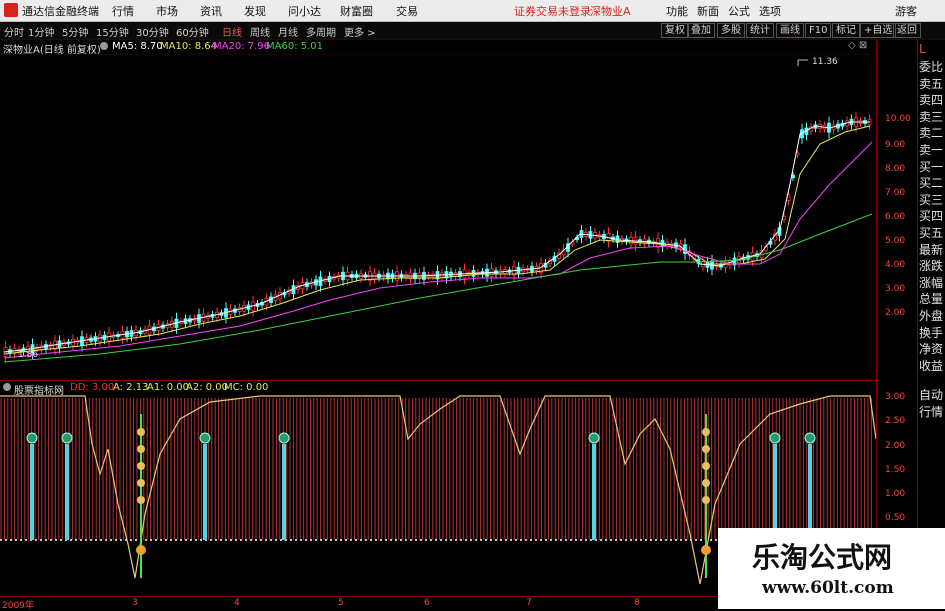 The width and height of the screenshot is (945, 611). Describe the element at coordinates (931, 199) in the screenshot. I see `sidebar-label: 买三` at that location.